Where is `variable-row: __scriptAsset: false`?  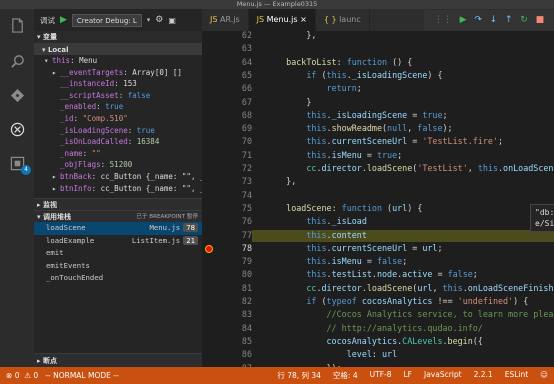
variable-row: __scriptAsset: false is located at coordinates (118, 96).